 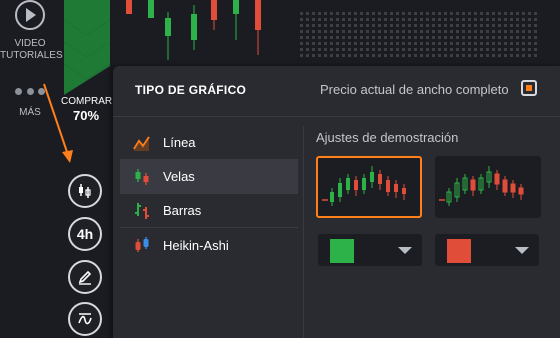 I want to click on chart-type-bars: Barras, so click(x=209, y=211).